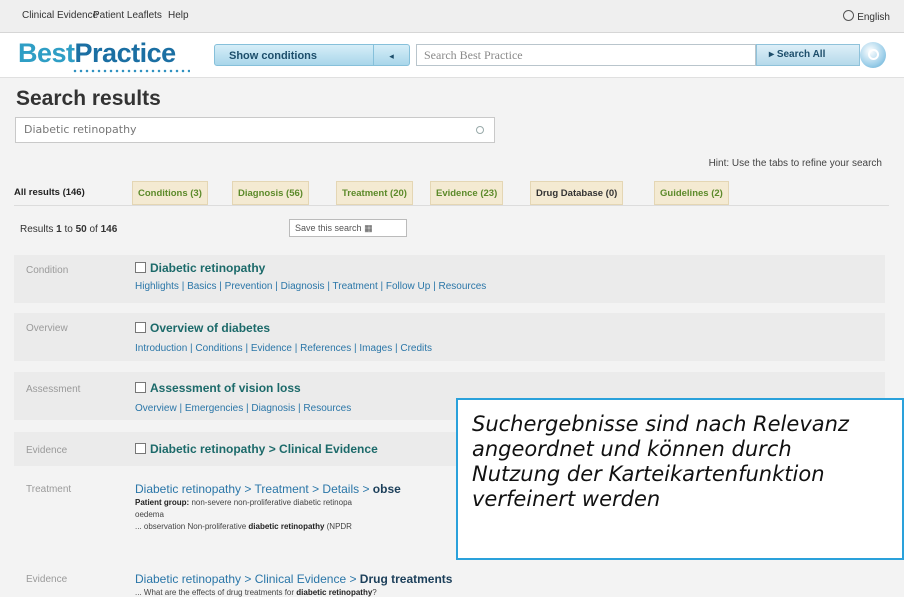 The height and width of the screenshot is (597, 904). I want to click on logo-practice: Practice, so click(125, 53).